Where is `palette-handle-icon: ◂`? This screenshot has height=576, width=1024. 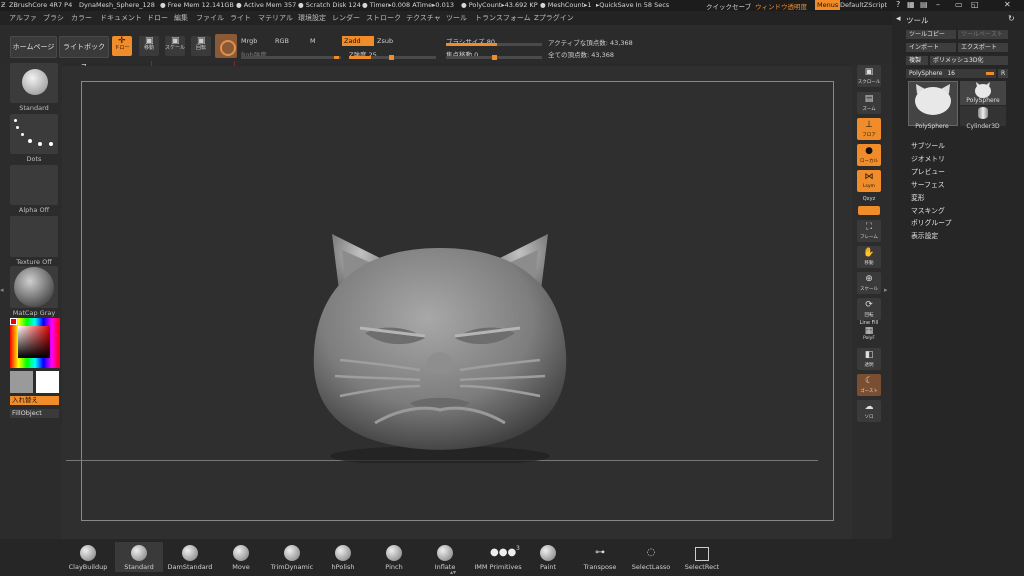
palette-handle-icon: ◂ is located at coordinates (898, 19).